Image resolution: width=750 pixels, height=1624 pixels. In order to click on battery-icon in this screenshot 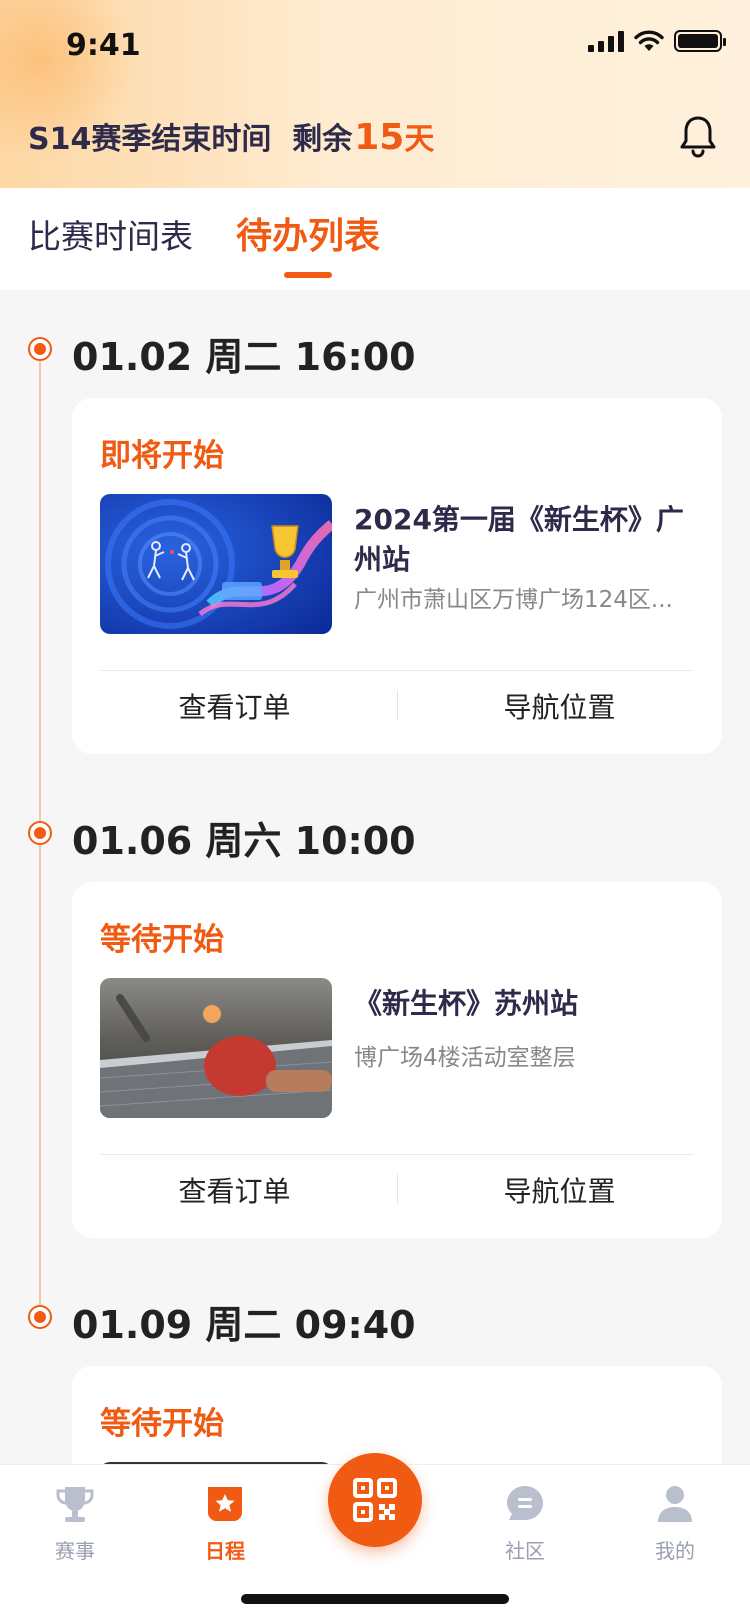, I will do `click(700, 41)`.